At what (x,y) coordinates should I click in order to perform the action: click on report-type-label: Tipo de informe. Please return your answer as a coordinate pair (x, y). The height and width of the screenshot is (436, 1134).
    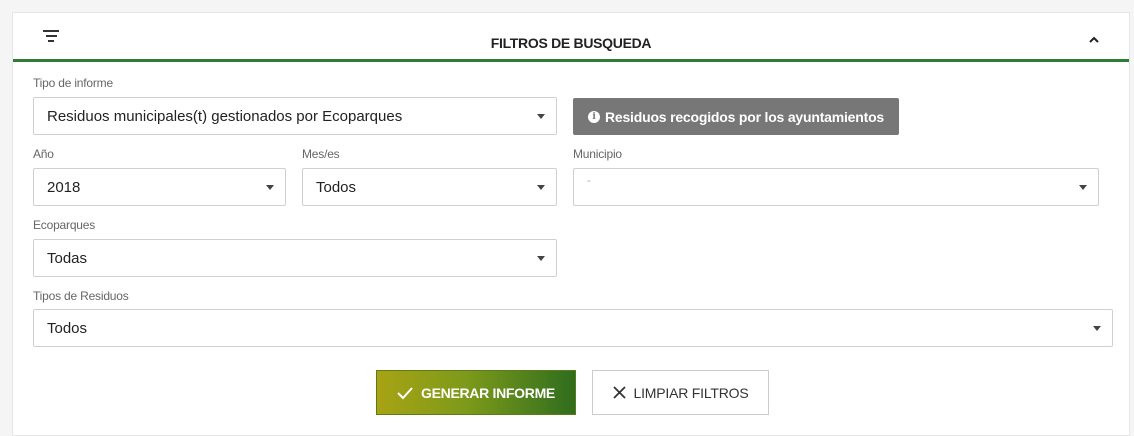
    Looking at the image, I should click on (73, 83).